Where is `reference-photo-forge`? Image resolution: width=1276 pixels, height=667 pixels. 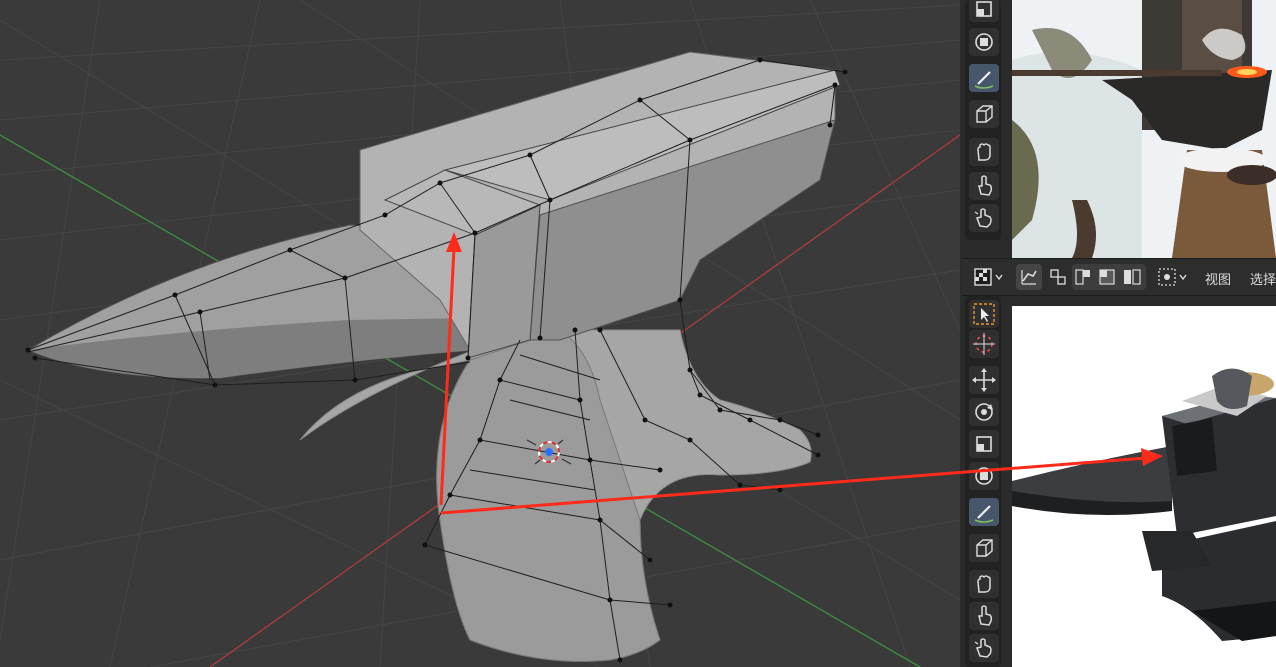
reference-photo-forge is located at coordinates (1144, 129).